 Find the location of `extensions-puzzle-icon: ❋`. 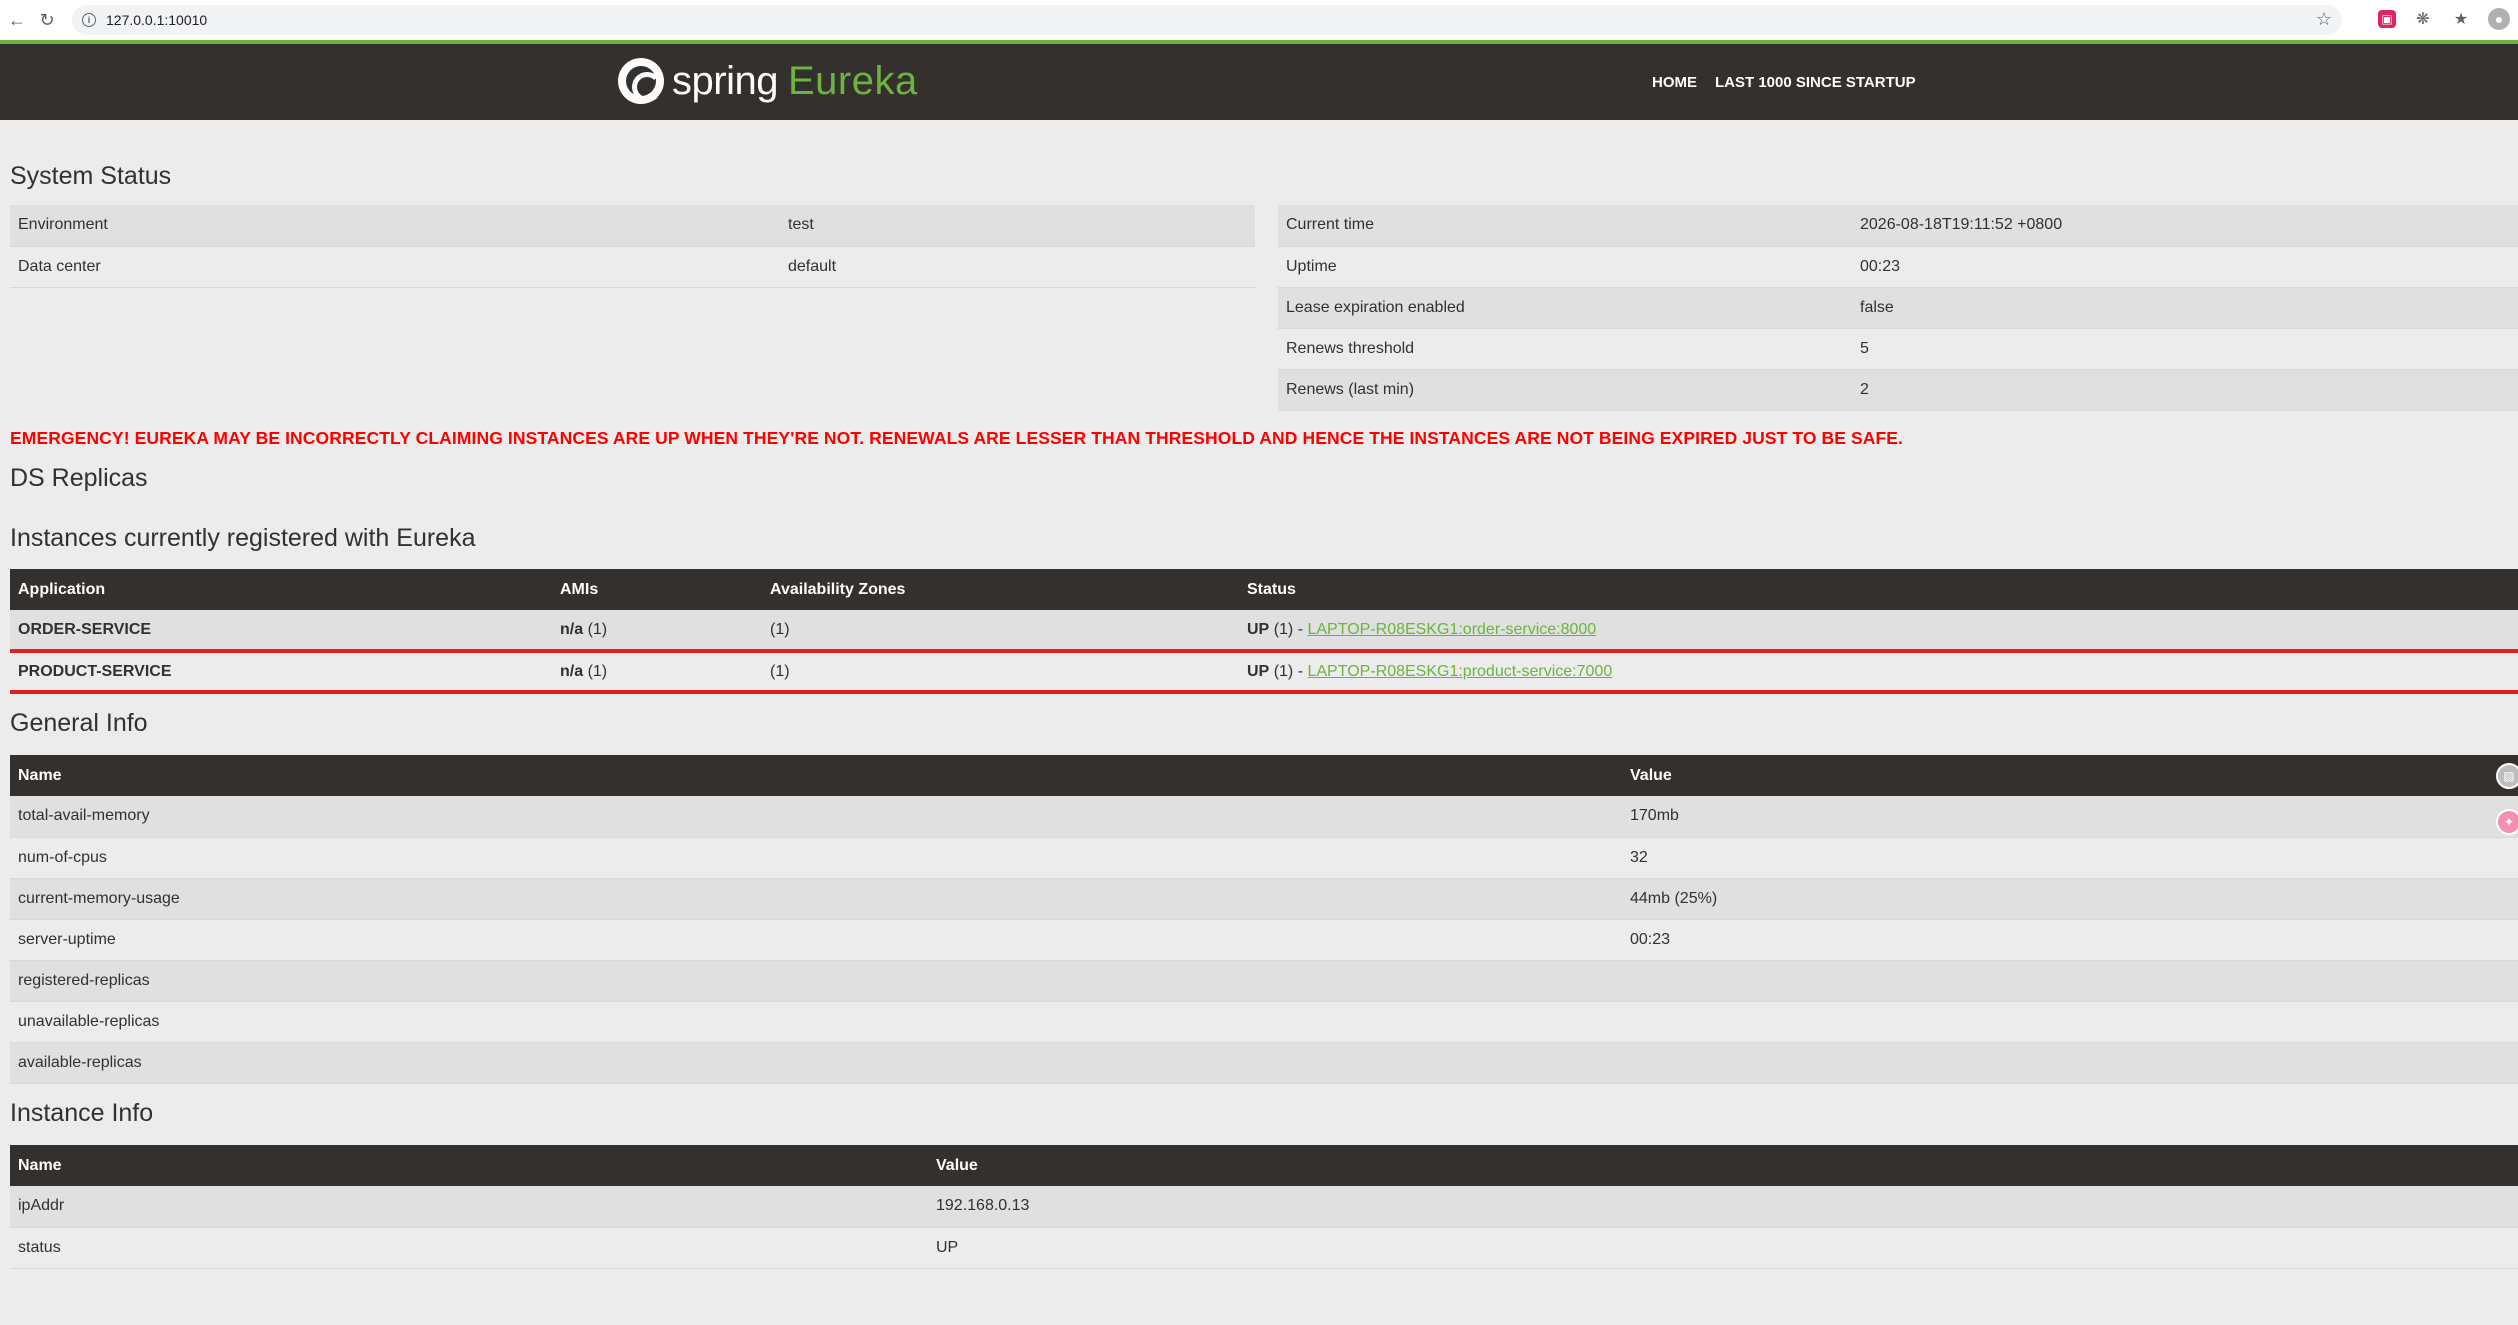

extensions-puzzle-icon: ❋ is located at coordinates (2423, 19).